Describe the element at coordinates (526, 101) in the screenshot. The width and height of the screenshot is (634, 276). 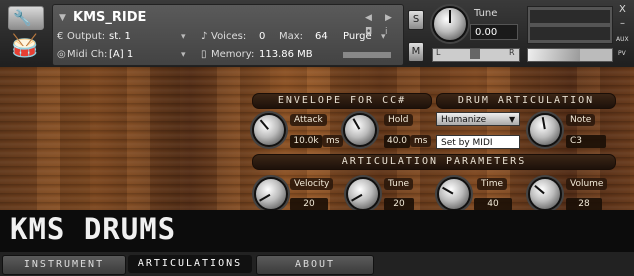
I see `drum-articulation-section-header: DRUM ARTICULATION` at that location.